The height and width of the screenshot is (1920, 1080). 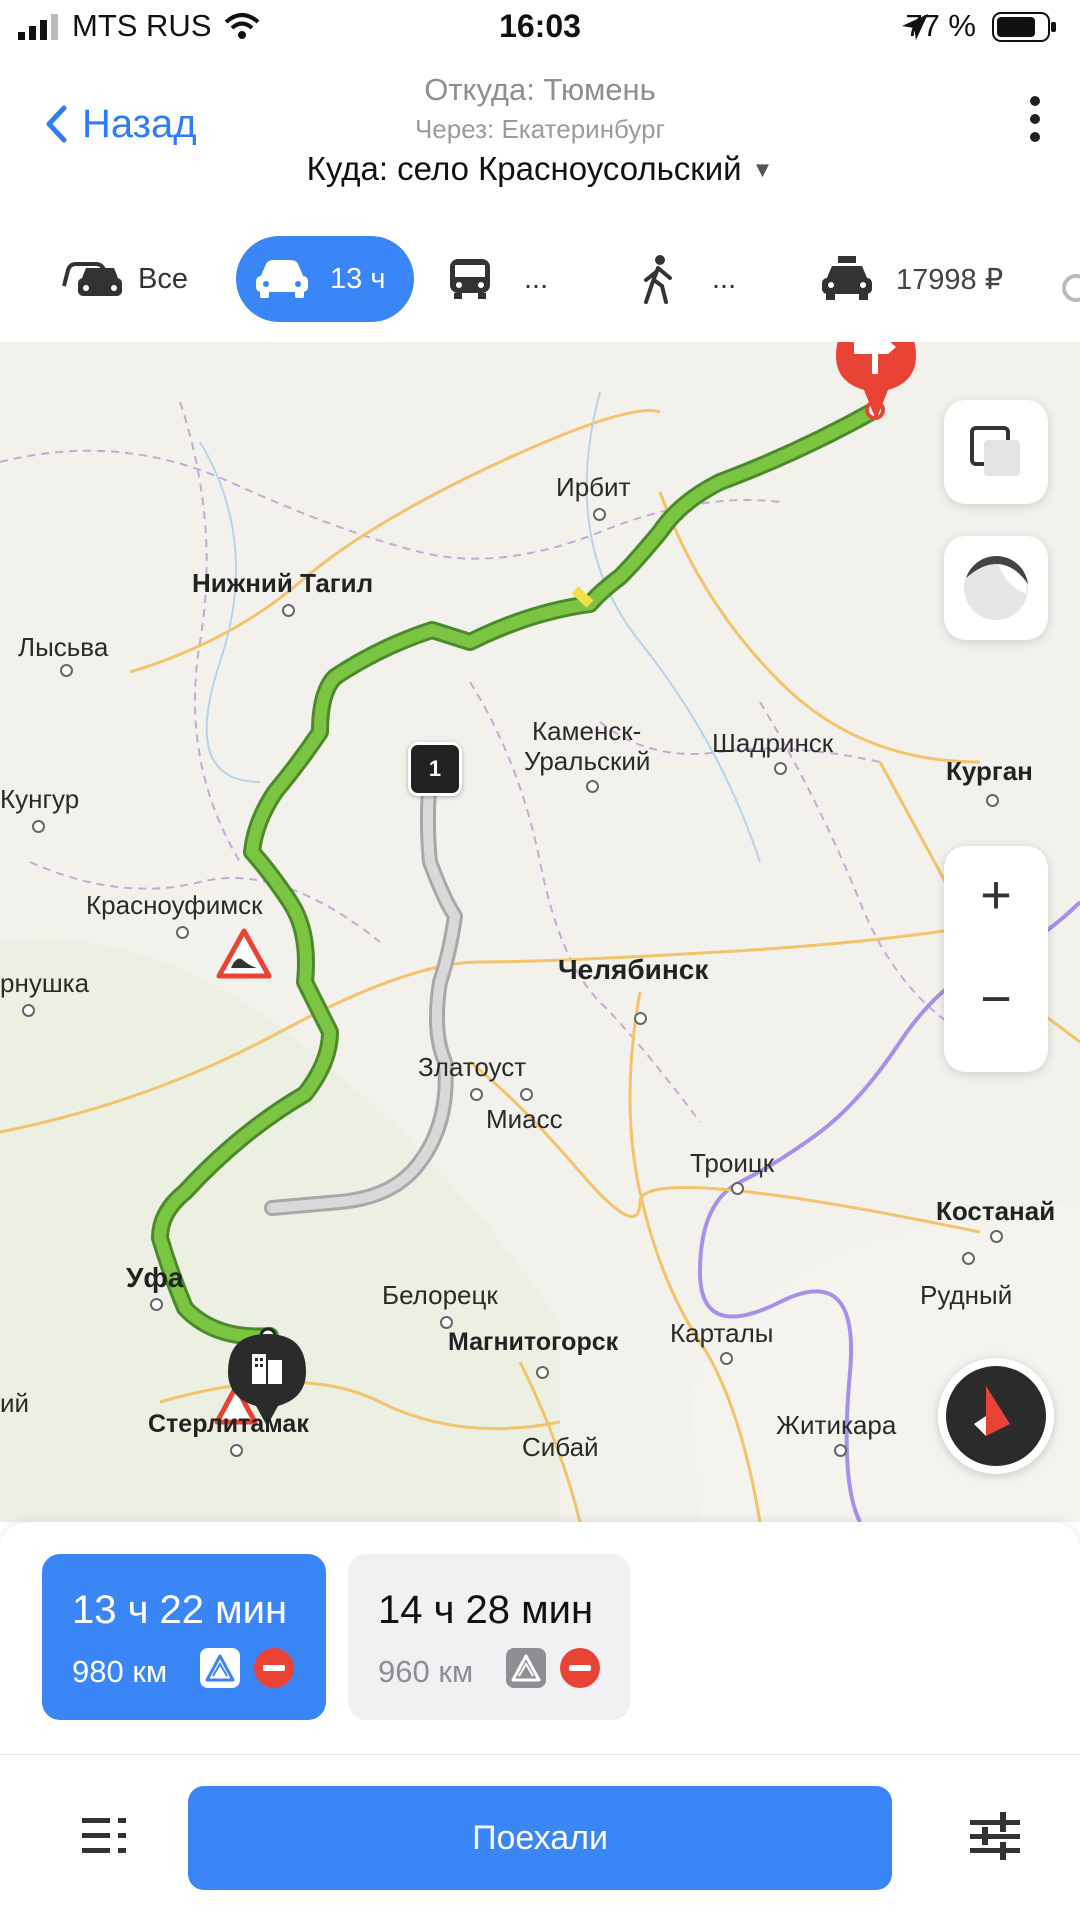 What do you see at coordinates (560, 1447) in the screenshot?
I see `city-label: Сибай` at bounding box center [560, 1447].